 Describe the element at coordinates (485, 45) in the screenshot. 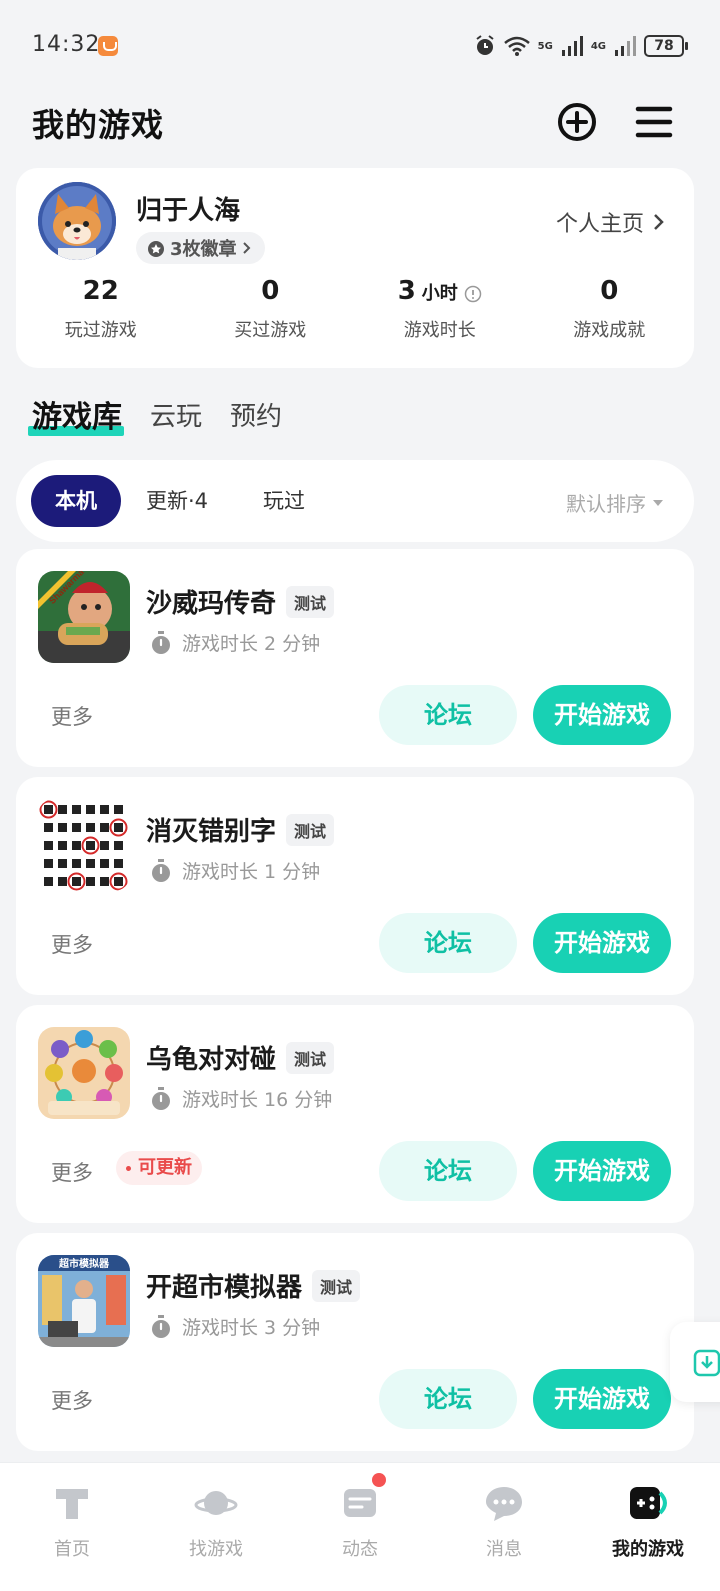

I see `alarm-icon` at that location.